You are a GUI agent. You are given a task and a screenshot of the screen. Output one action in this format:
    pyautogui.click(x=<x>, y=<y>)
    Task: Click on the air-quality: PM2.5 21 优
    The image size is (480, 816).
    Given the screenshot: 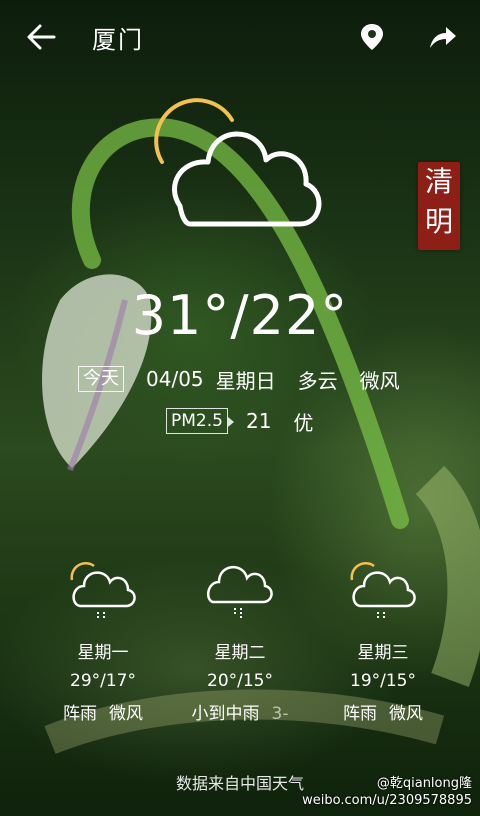 What is the action you would take?
    pyautogui.click(x=239, y=421)
    